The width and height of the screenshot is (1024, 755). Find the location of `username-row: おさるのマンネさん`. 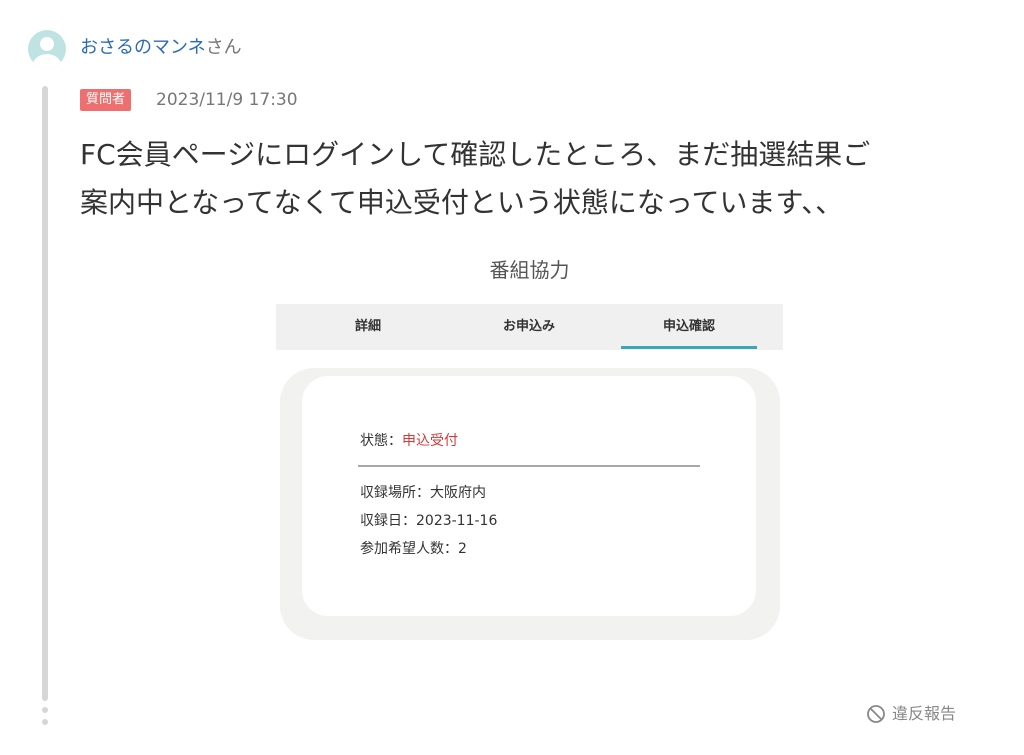

username-row: おさるのマンネさん is located at coordinates (161, 48).